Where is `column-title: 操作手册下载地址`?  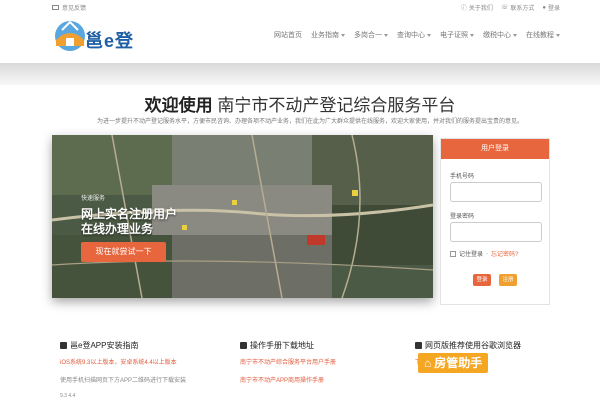
column-title: 操作手册下载地址 is located at coordinates (282, 345).